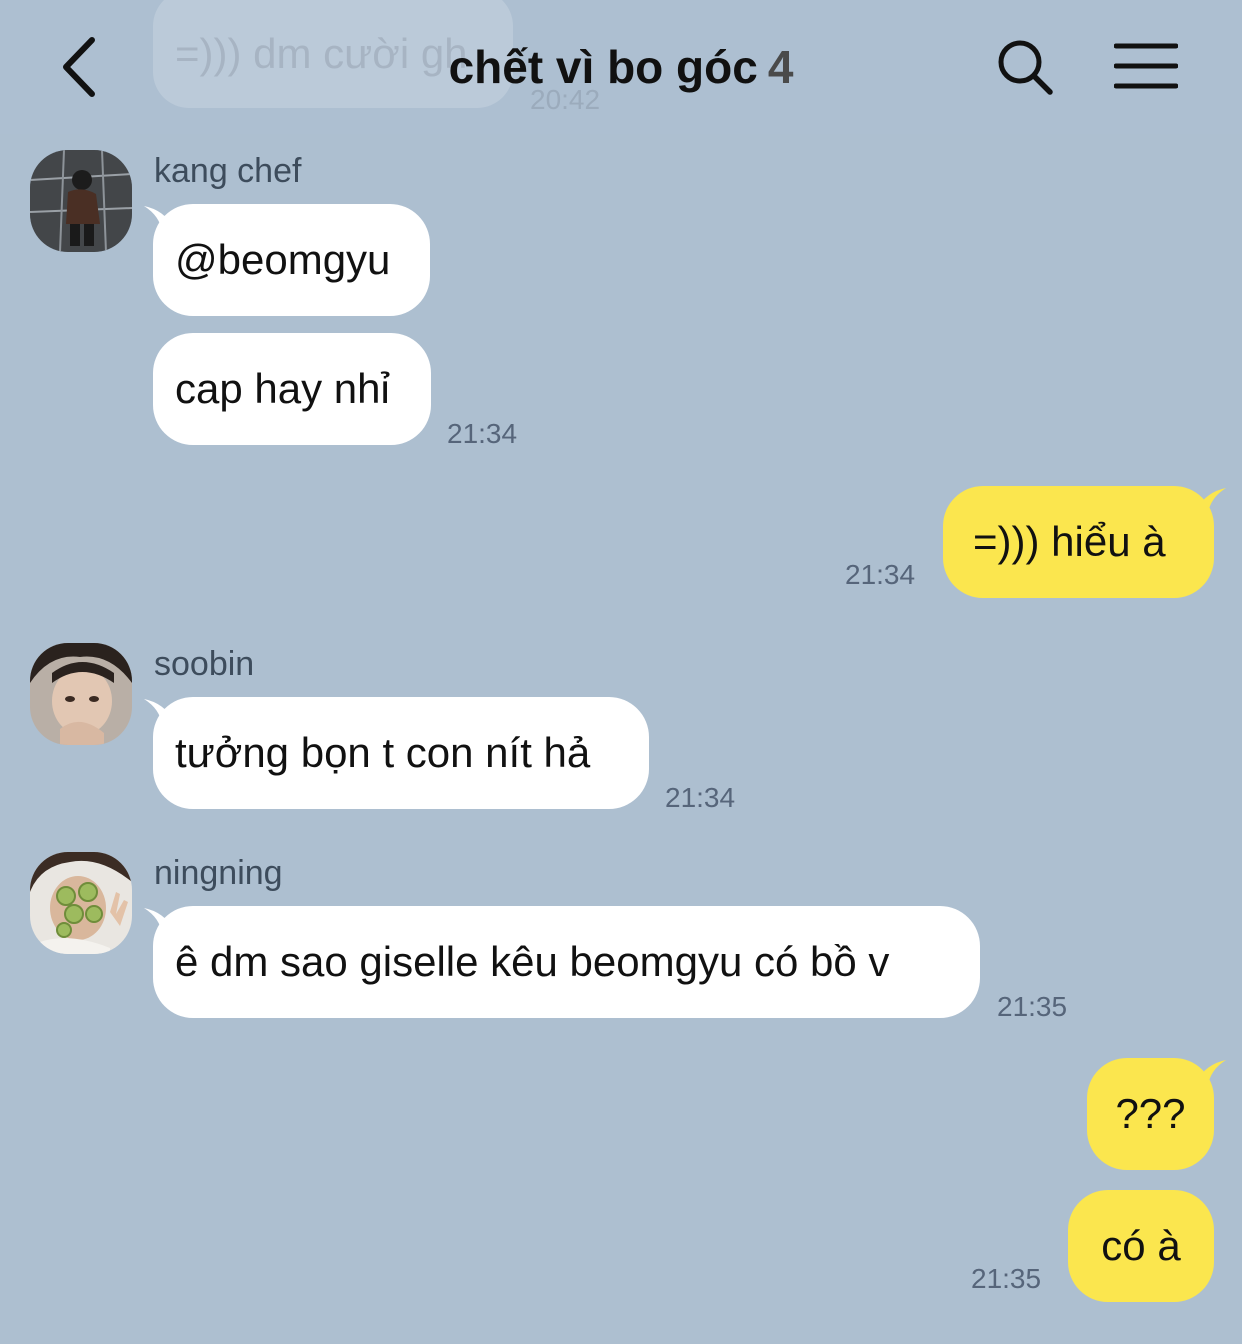  What do you see at coordinates (780, 67) in the screenshot?
I see `member-count: 4` at bounding box center [780, 67].